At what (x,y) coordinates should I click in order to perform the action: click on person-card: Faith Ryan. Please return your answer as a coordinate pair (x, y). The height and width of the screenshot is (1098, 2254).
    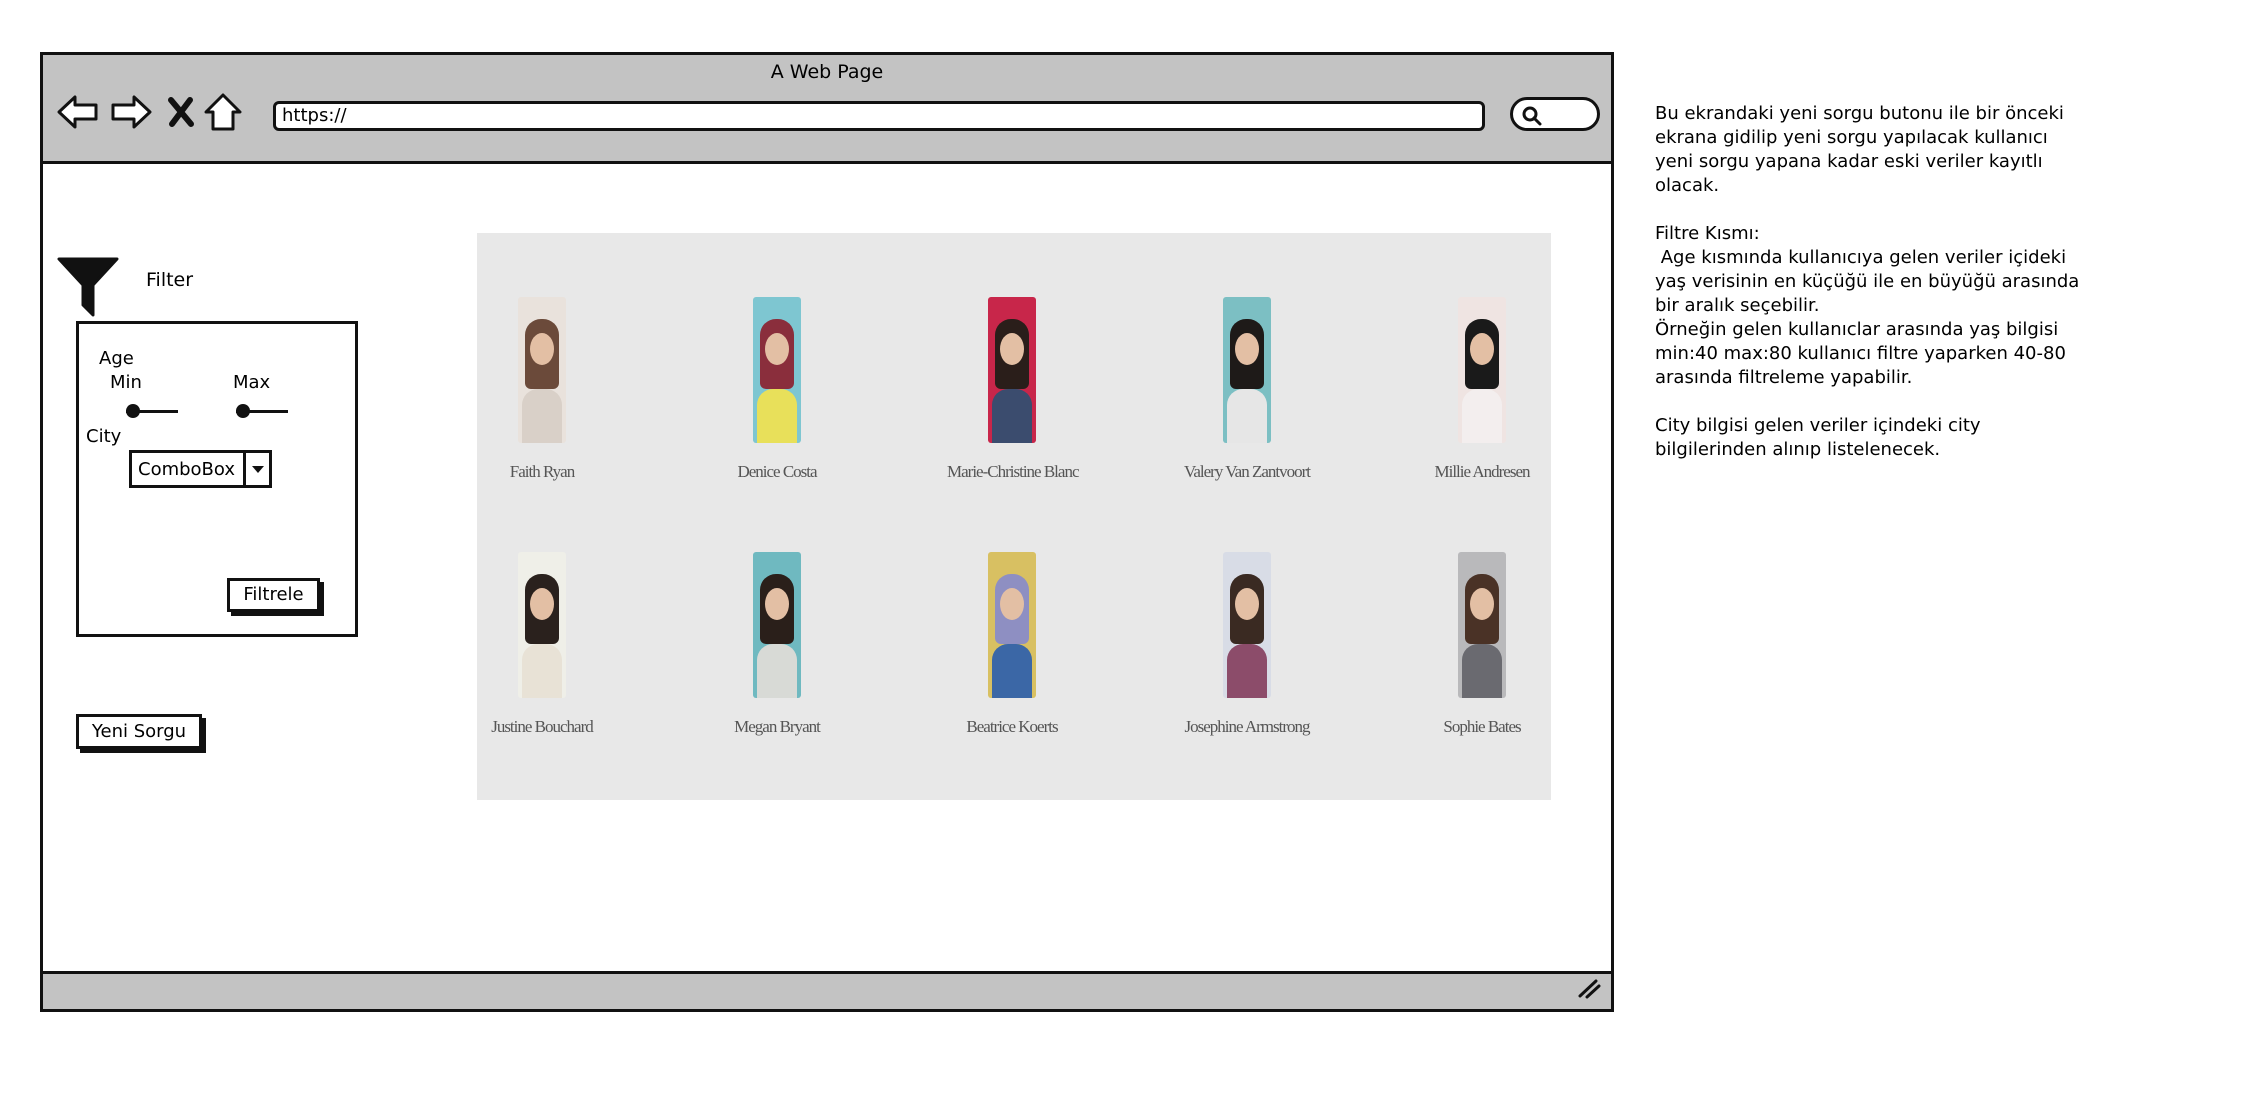
    Looking at the image, I should click on (542, 399).